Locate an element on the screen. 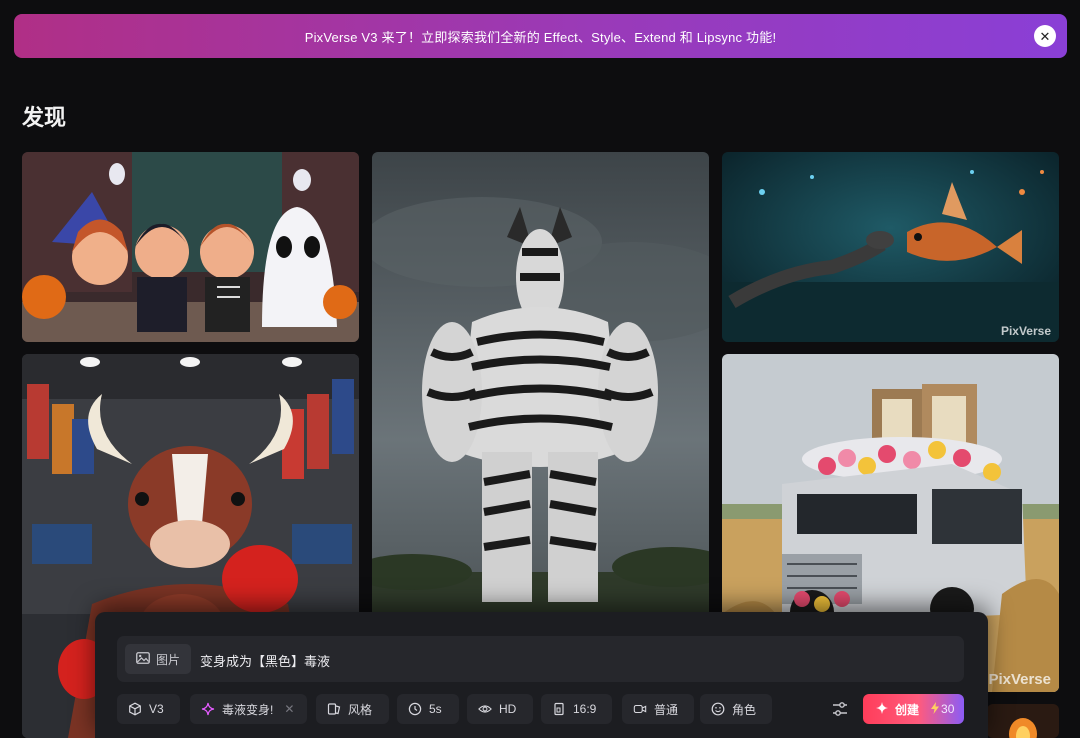  style-icon is located at coordinates (334, 709).